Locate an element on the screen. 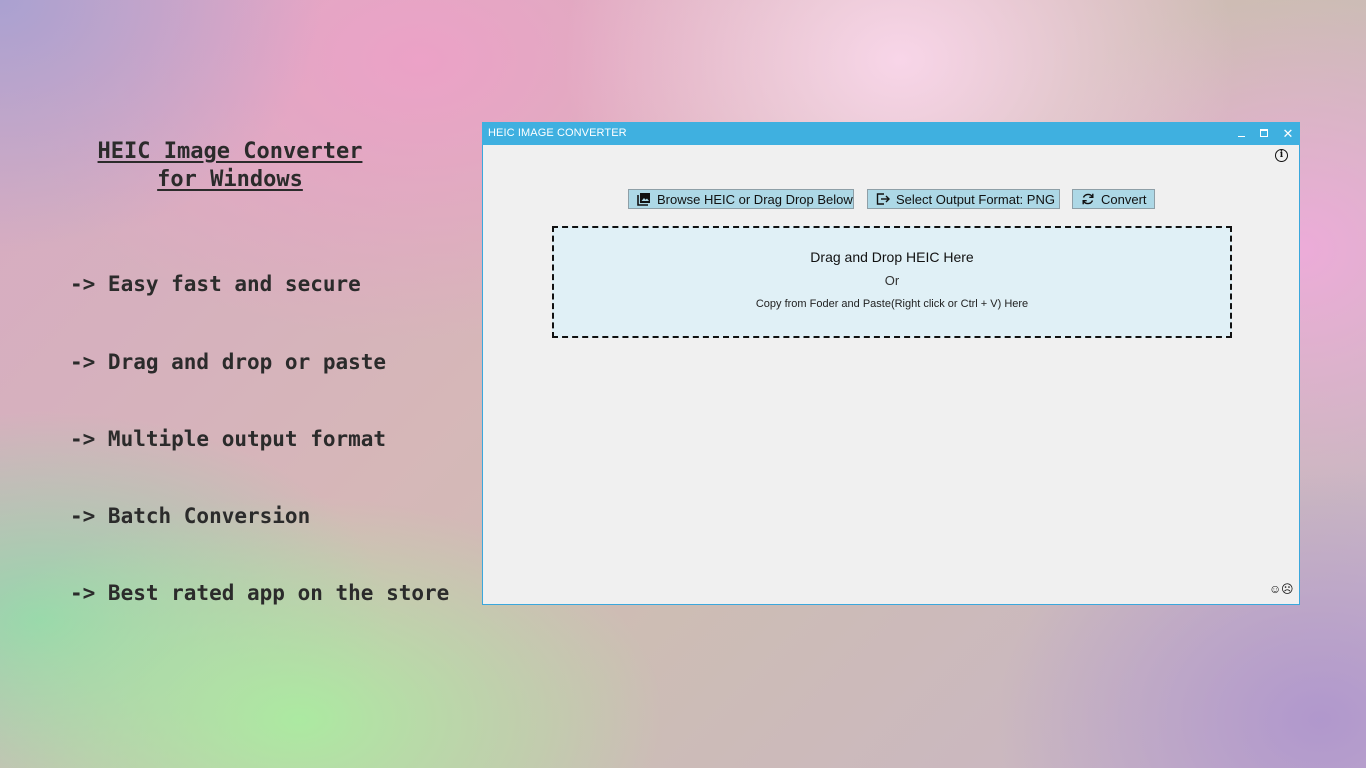 This screenshot has height=768, width=1366. feedback-group: ☺ ☹ is located at coordinates (1281, 589).